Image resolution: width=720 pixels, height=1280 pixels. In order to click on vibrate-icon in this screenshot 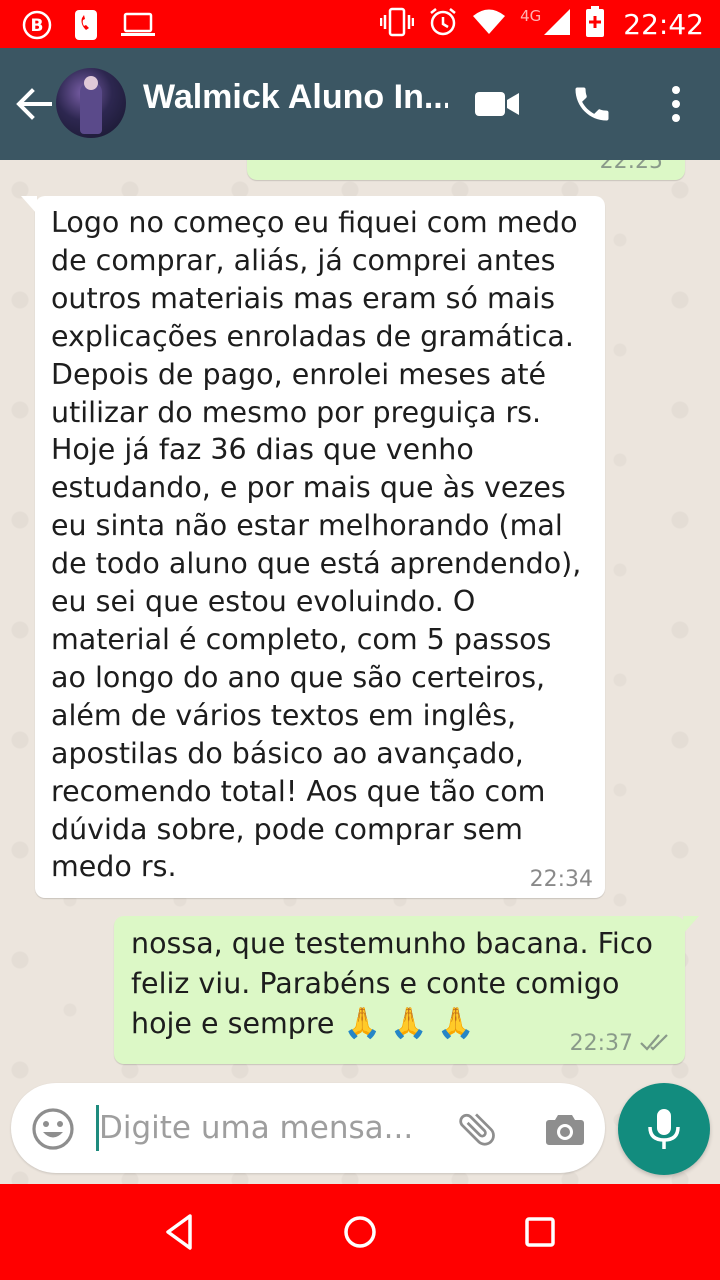, I will do `click(397, 24)`.